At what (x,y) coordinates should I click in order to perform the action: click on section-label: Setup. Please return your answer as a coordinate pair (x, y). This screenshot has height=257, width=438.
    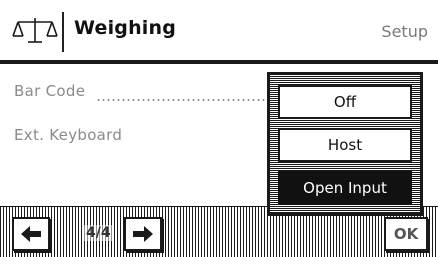
    Looking at the image, I should click on (404, 31).